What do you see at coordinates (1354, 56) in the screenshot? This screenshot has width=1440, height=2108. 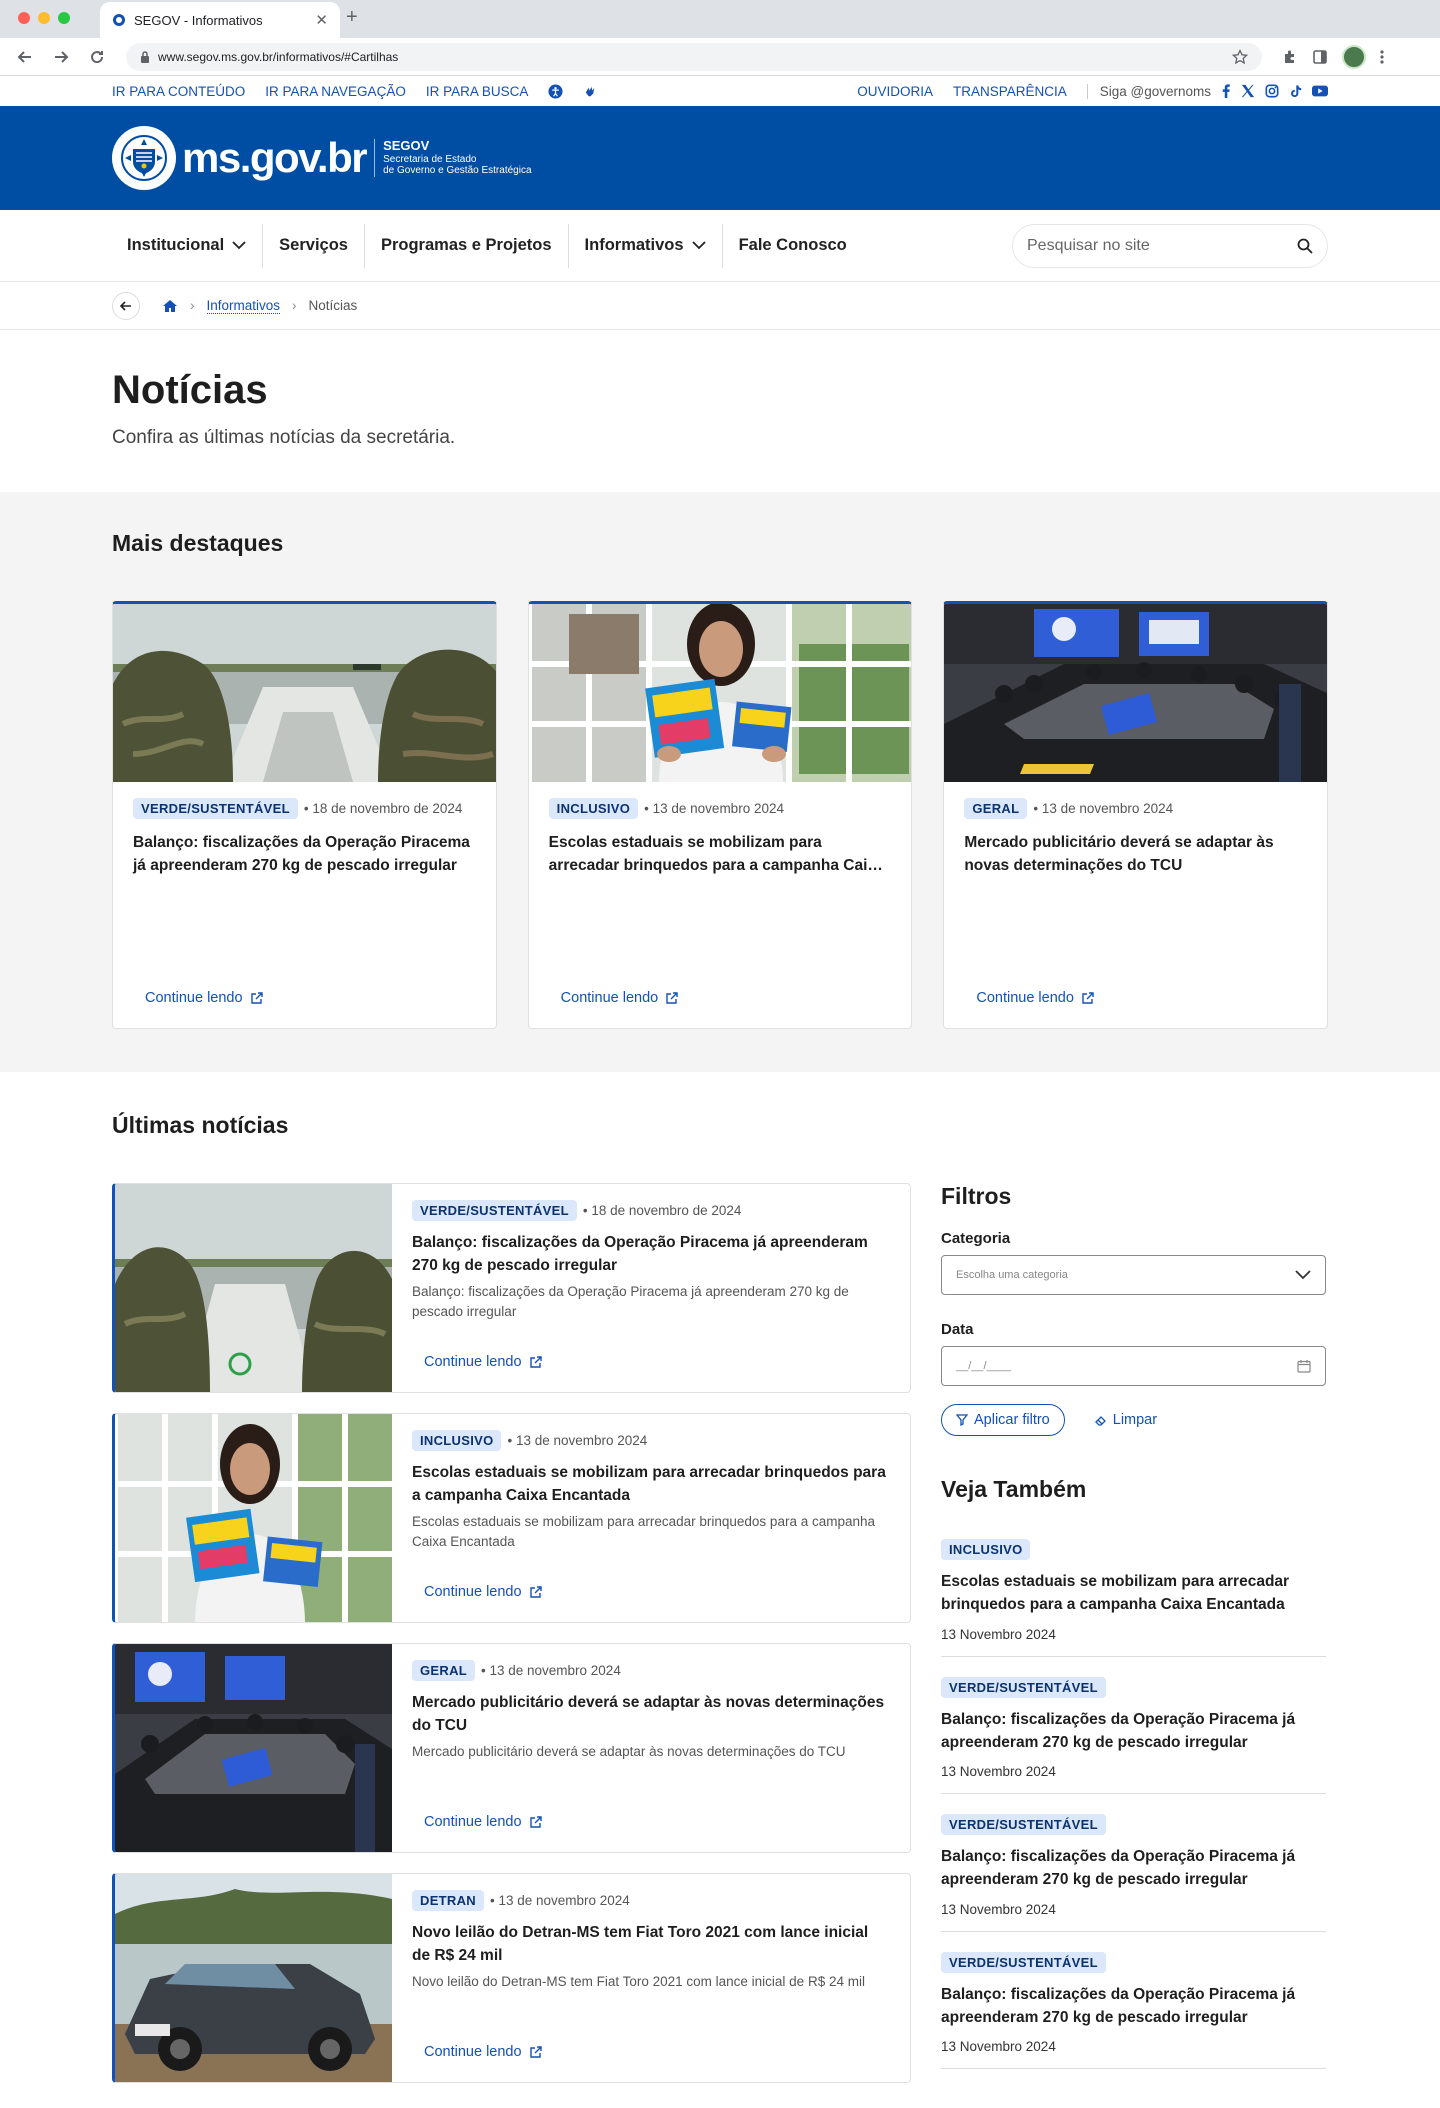 I see `profile-avatar` at bounding box center [1354, 56].